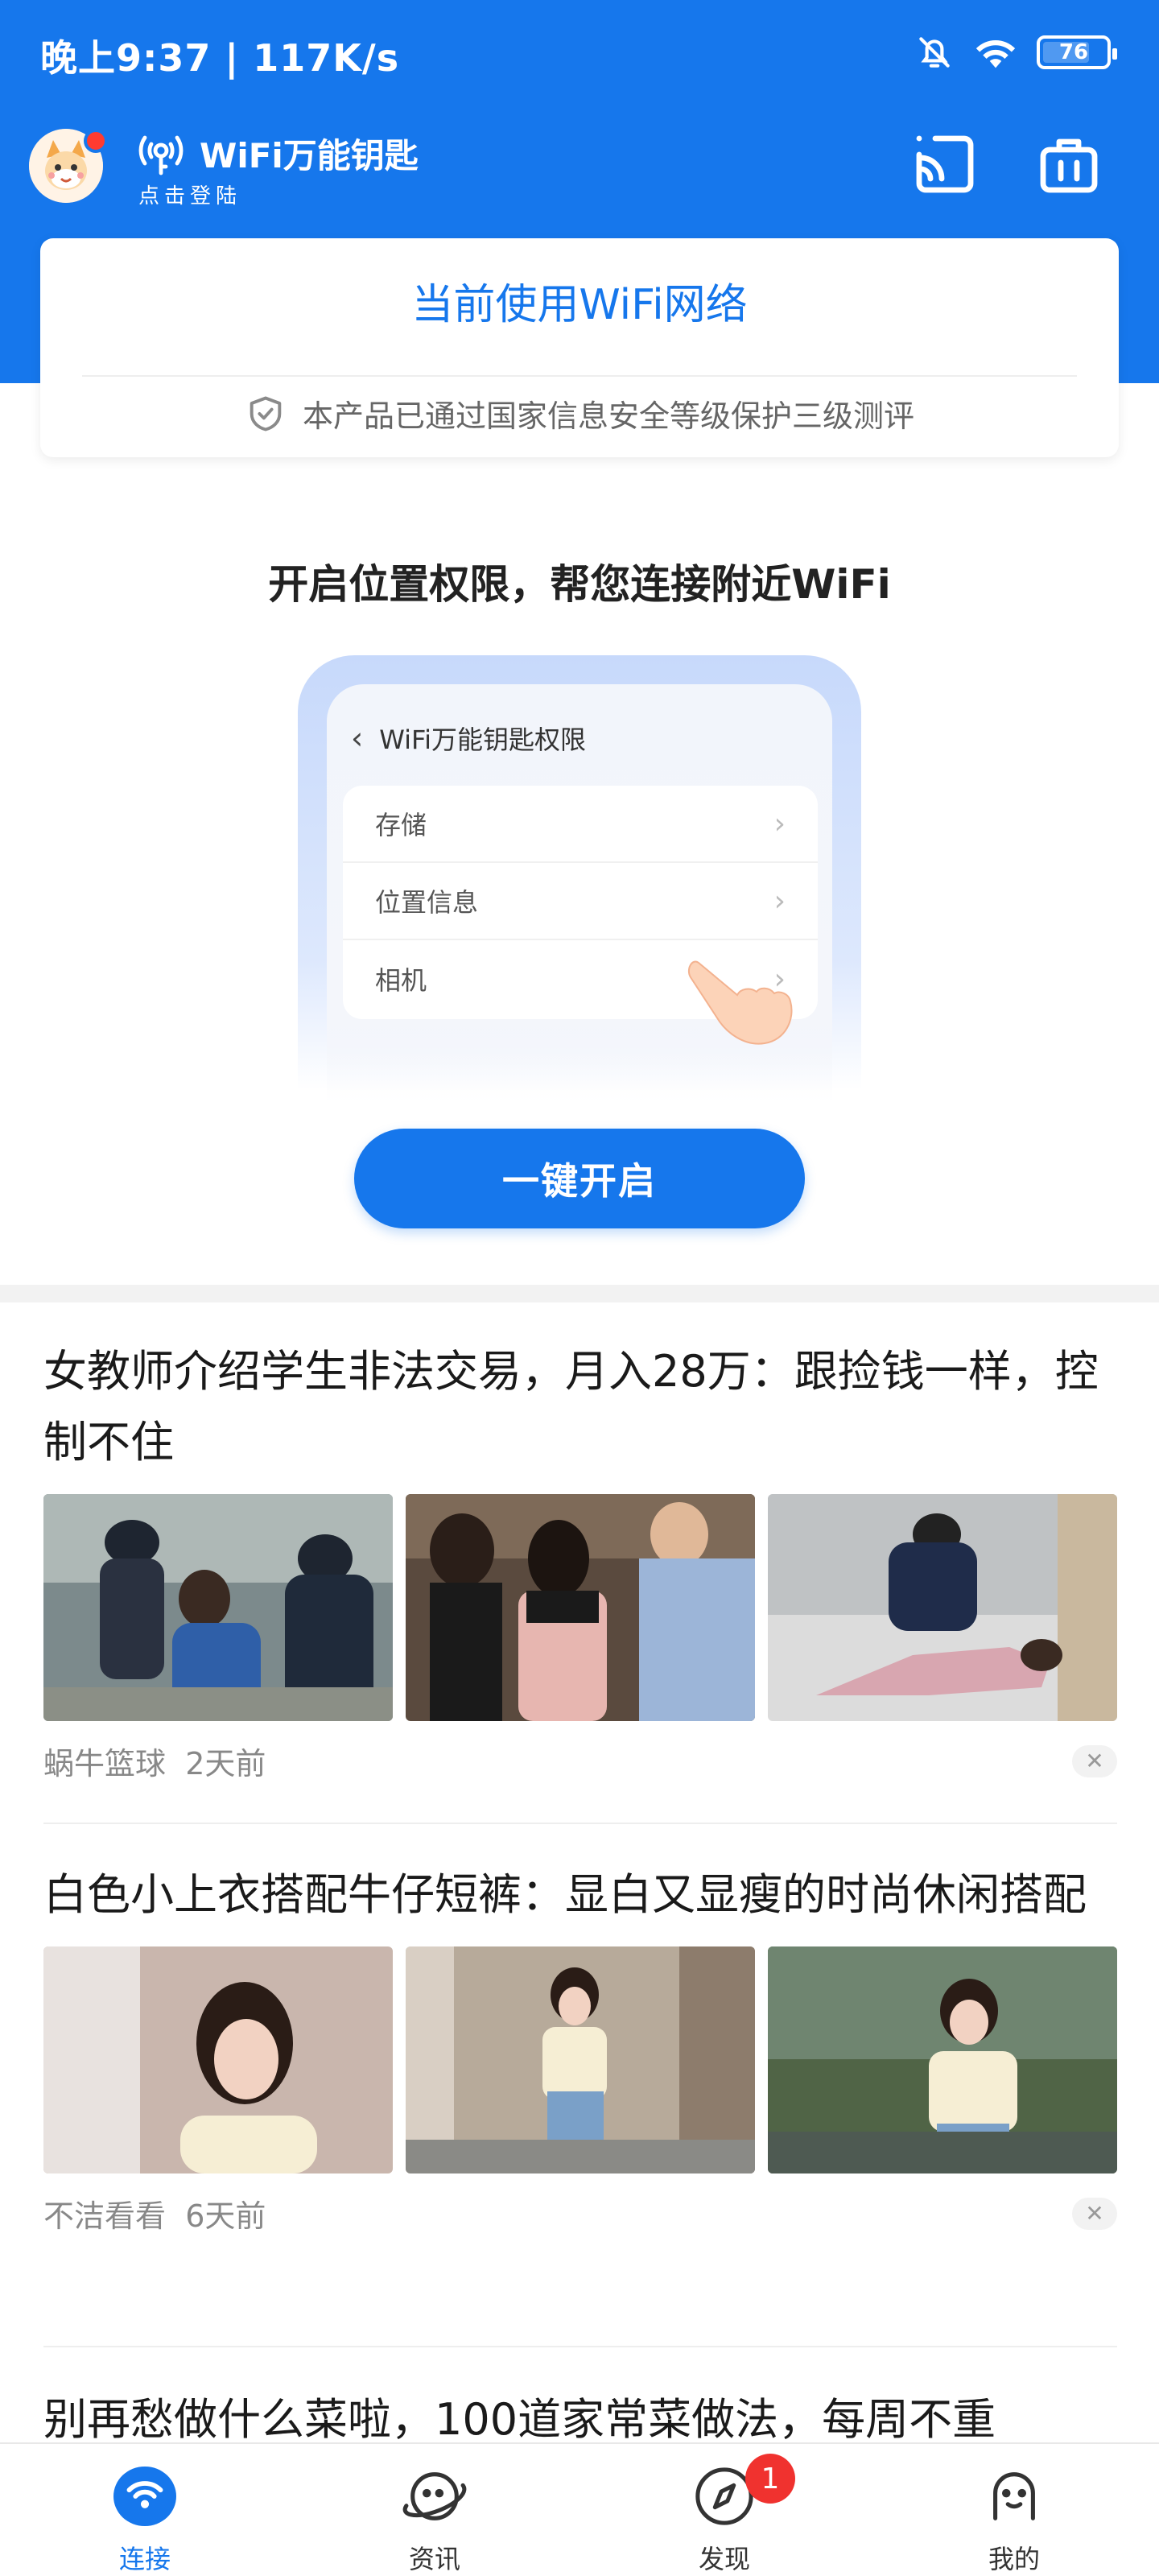 This screenshot has width=1159, height=2576. What do you see at coordinates (579, 347) in the screenshot?
I see `current-network-card: 当前使用WiFi网络 本产品已通过国家信息安全等级保护三级测评` at bounding box center [579, 347].